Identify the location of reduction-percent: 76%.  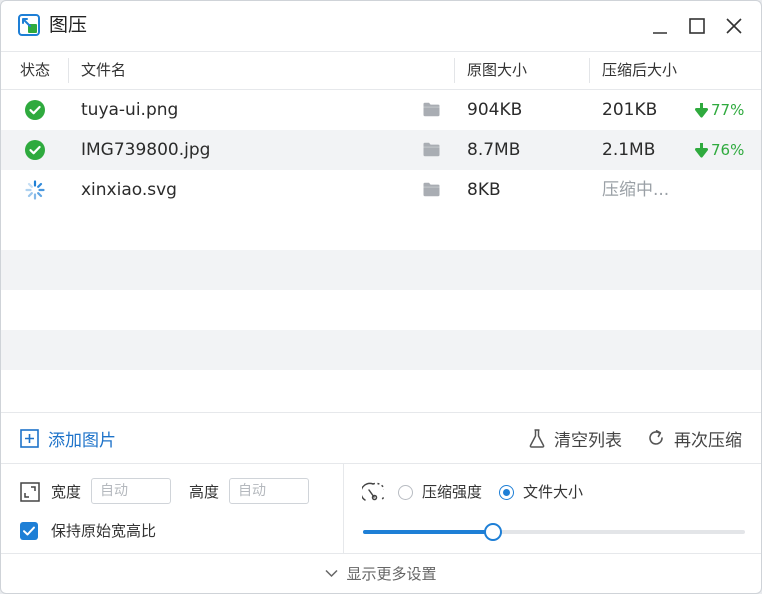
(719, 150).